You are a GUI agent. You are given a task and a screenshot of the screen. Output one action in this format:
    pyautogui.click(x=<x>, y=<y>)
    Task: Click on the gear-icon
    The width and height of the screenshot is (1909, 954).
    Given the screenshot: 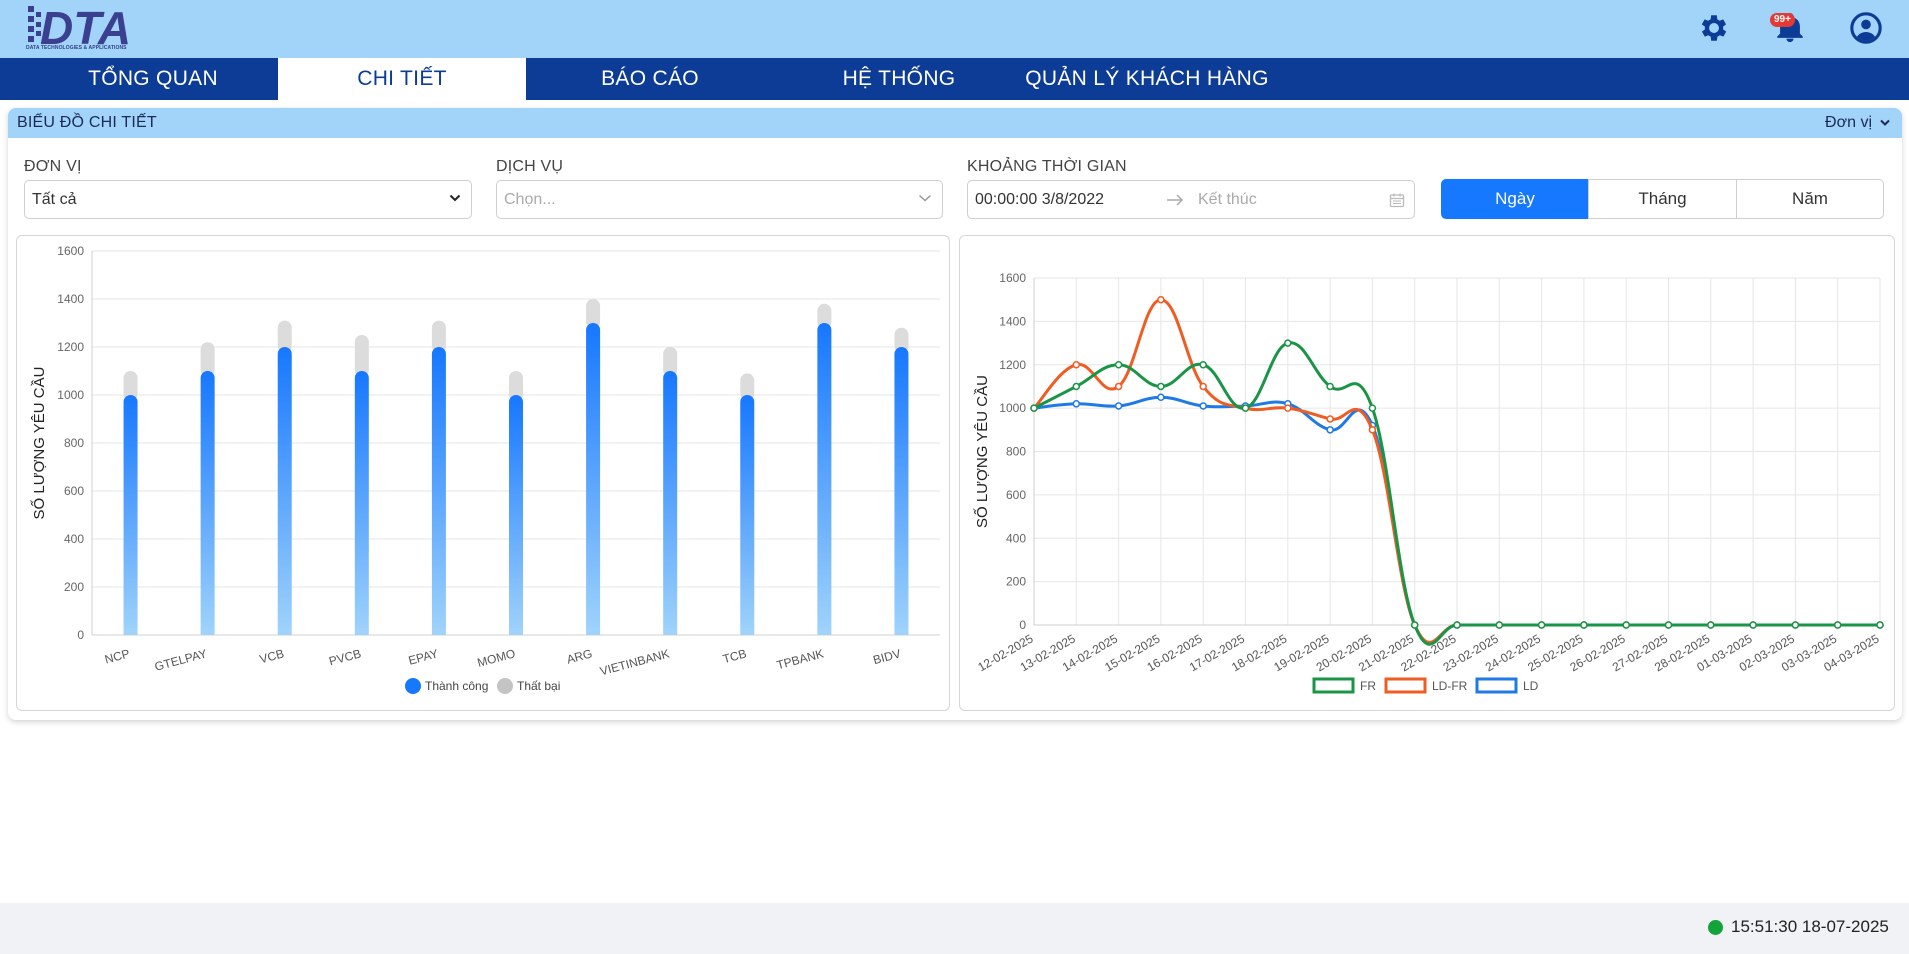 What is the action you would take?
    pyautogui.click(x=1714, y=28)
    